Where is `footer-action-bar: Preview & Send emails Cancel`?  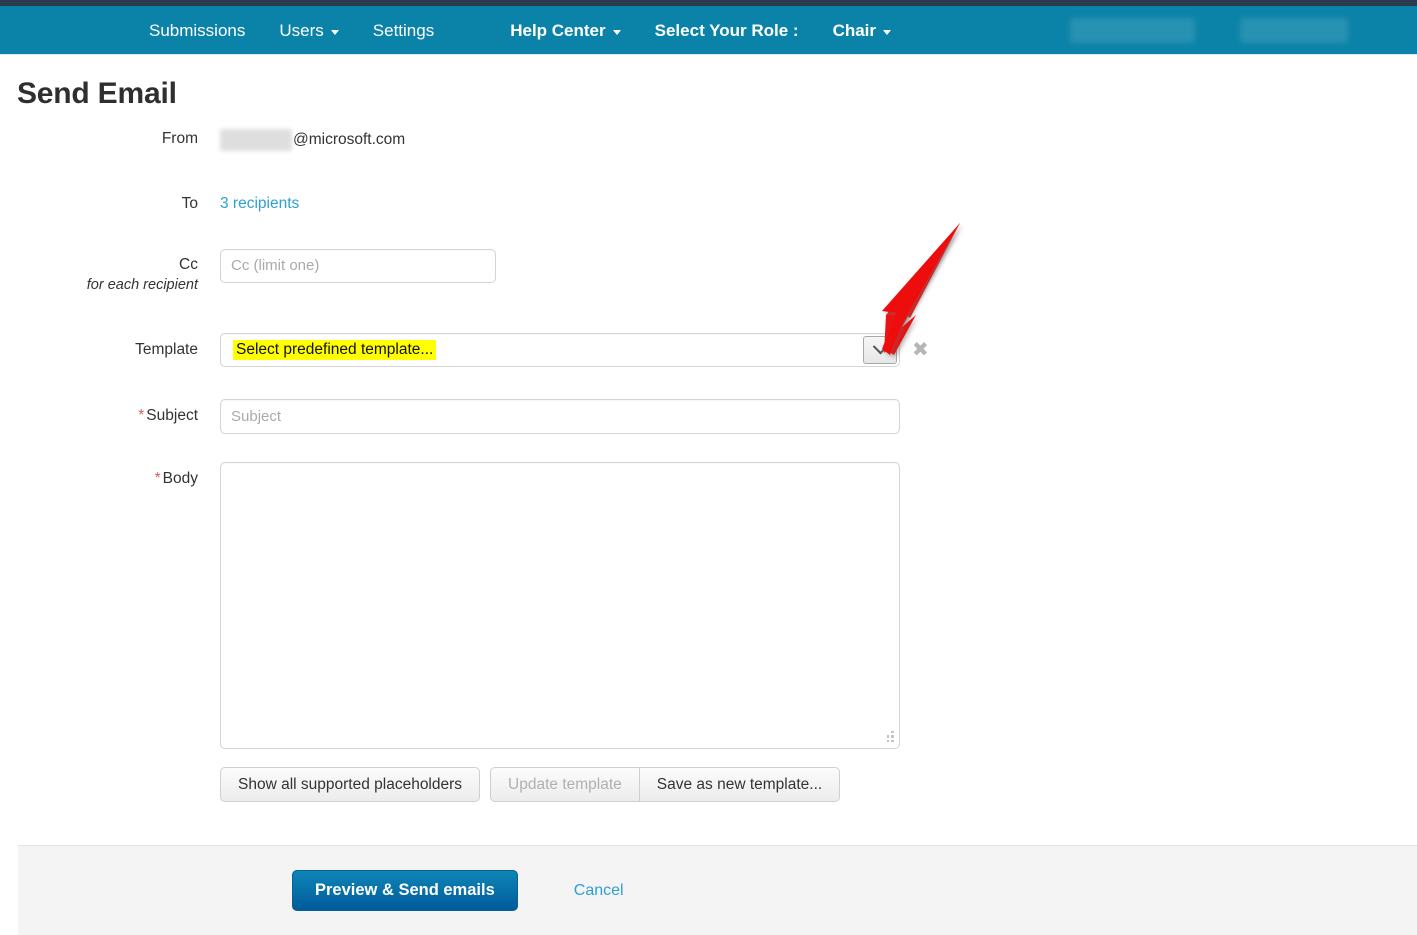 footer-action-bar: Preview & Send emails Cancel is located at coordinates (717, 890).